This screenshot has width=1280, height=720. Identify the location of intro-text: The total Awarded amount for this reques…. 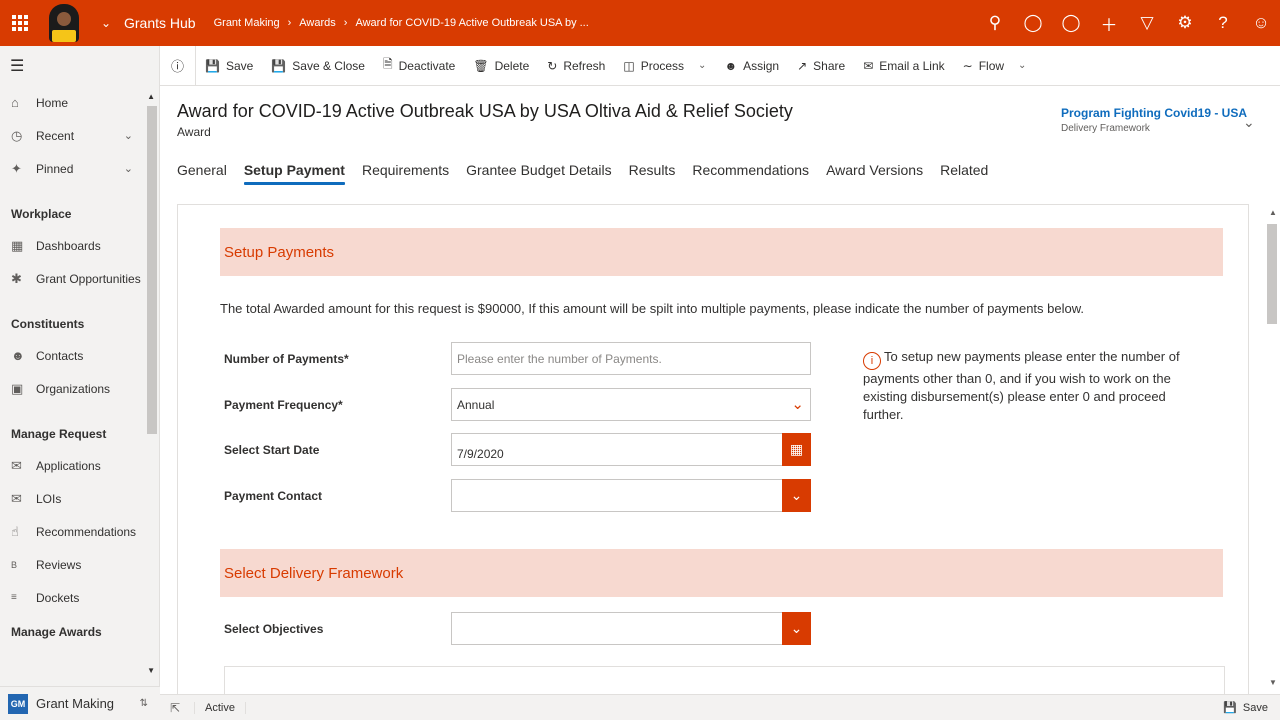
(652, 308).